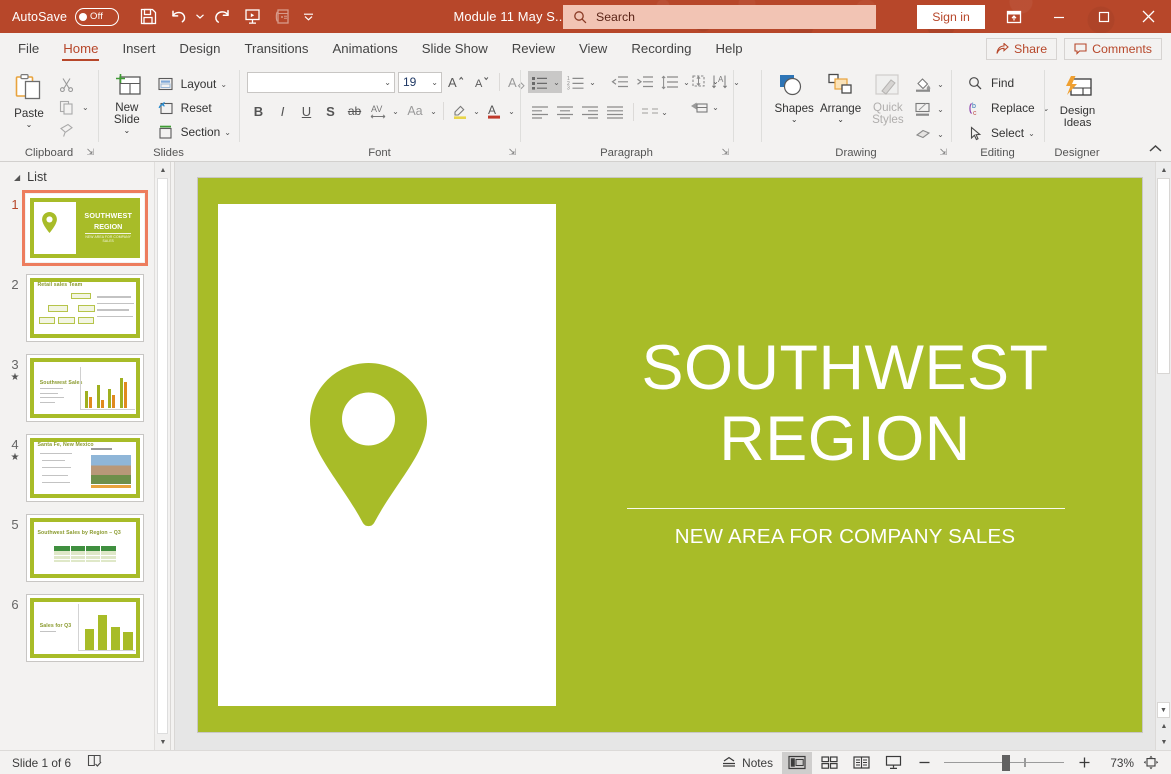  What do you see at coordinates (1006, 108) in the screenshot?
I see `replace-button: bc Replace ⌄` at bounding box center [1006, 108].